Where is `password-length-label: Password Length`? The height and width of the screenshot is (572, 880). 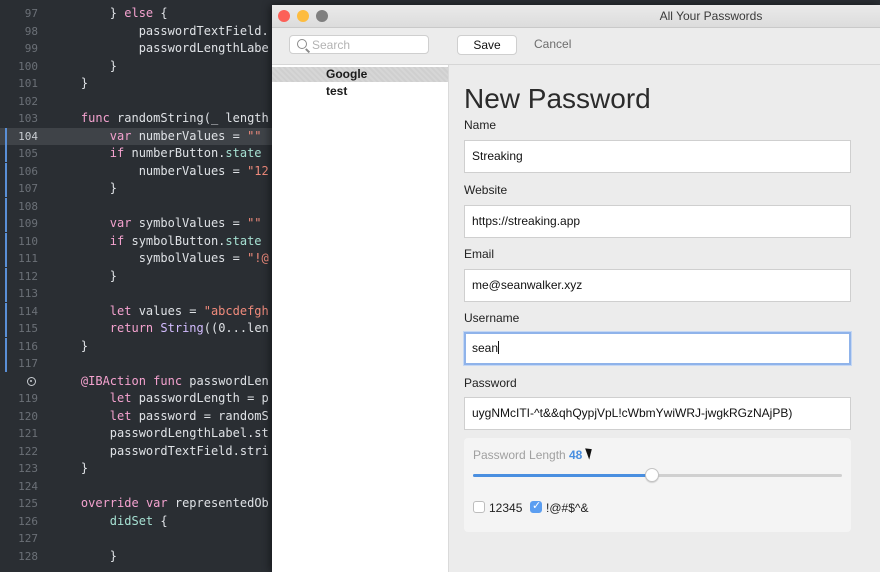 password-length-label: Password Length is located at coordinates (519, 455).